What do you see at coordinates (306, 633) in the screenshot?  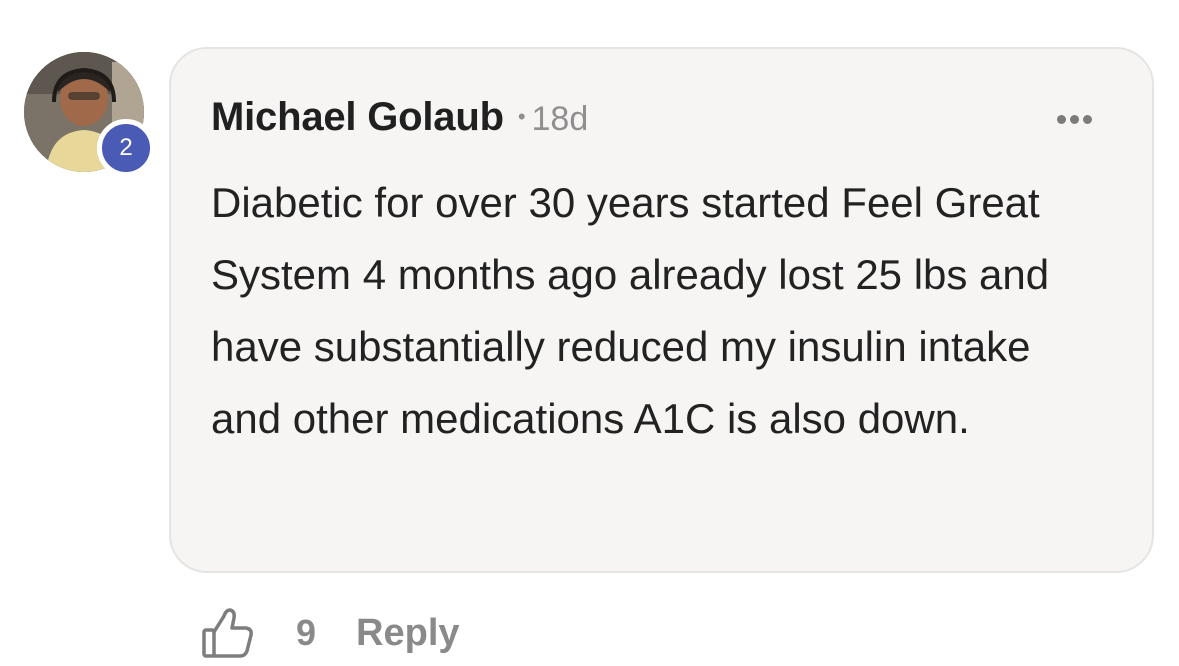 I see `like-count: 9` at bounding box center [306, 633].